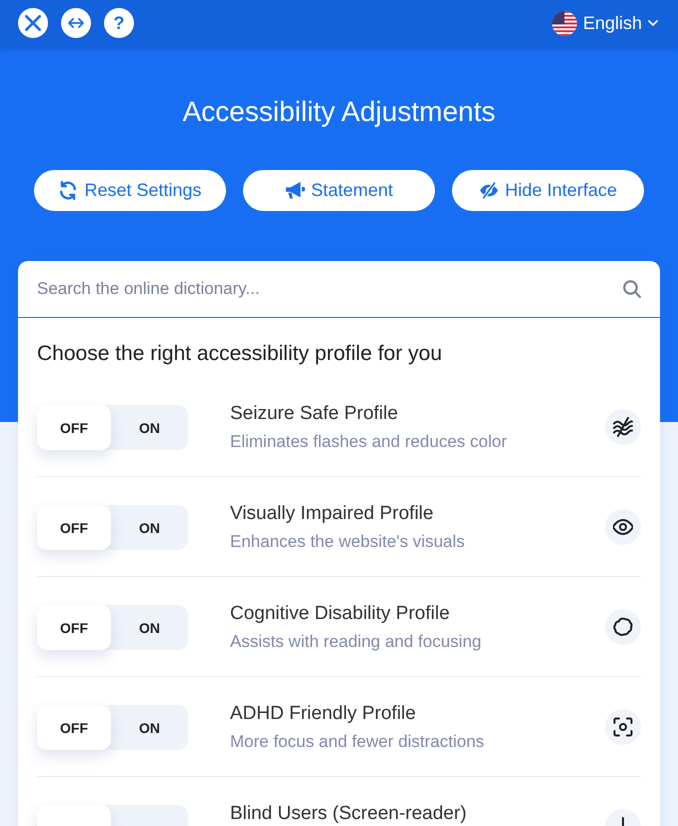 The height and width of the screenshot is (826, 678). Describe the element at coordinates (605, 23) in the screenshot. I see `language-button: English` at that location.